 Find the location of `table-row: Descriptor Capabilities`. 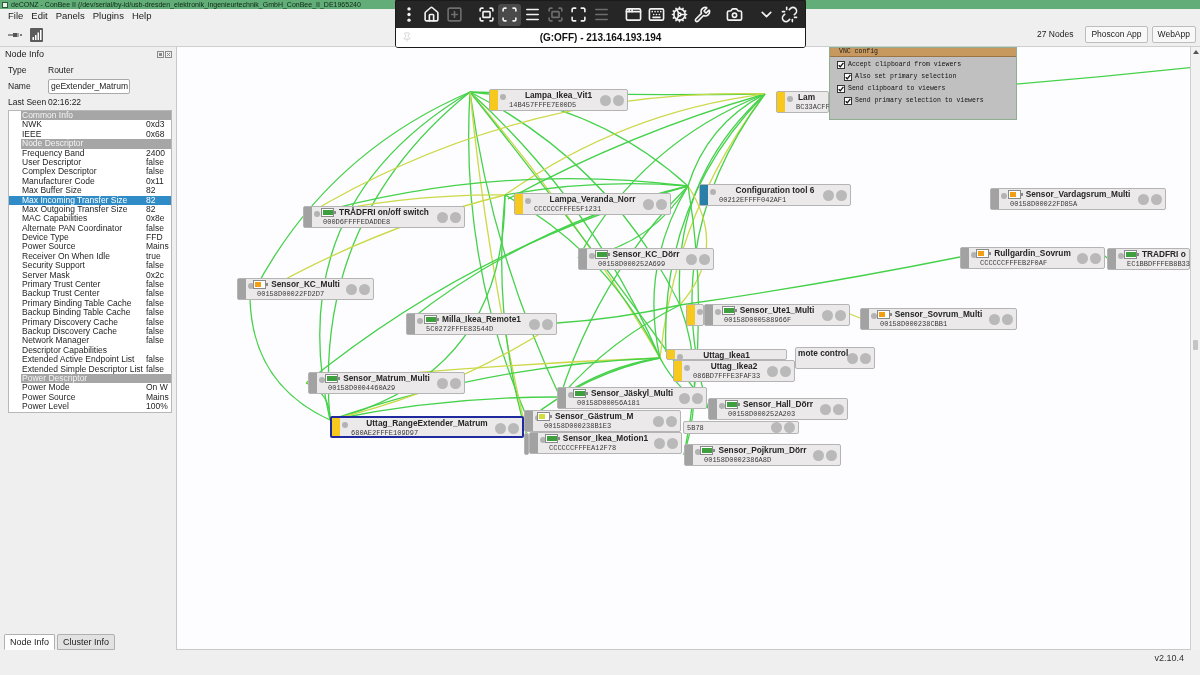

table-row: Descriptor Capabilities is located at coordinates (90, 350).